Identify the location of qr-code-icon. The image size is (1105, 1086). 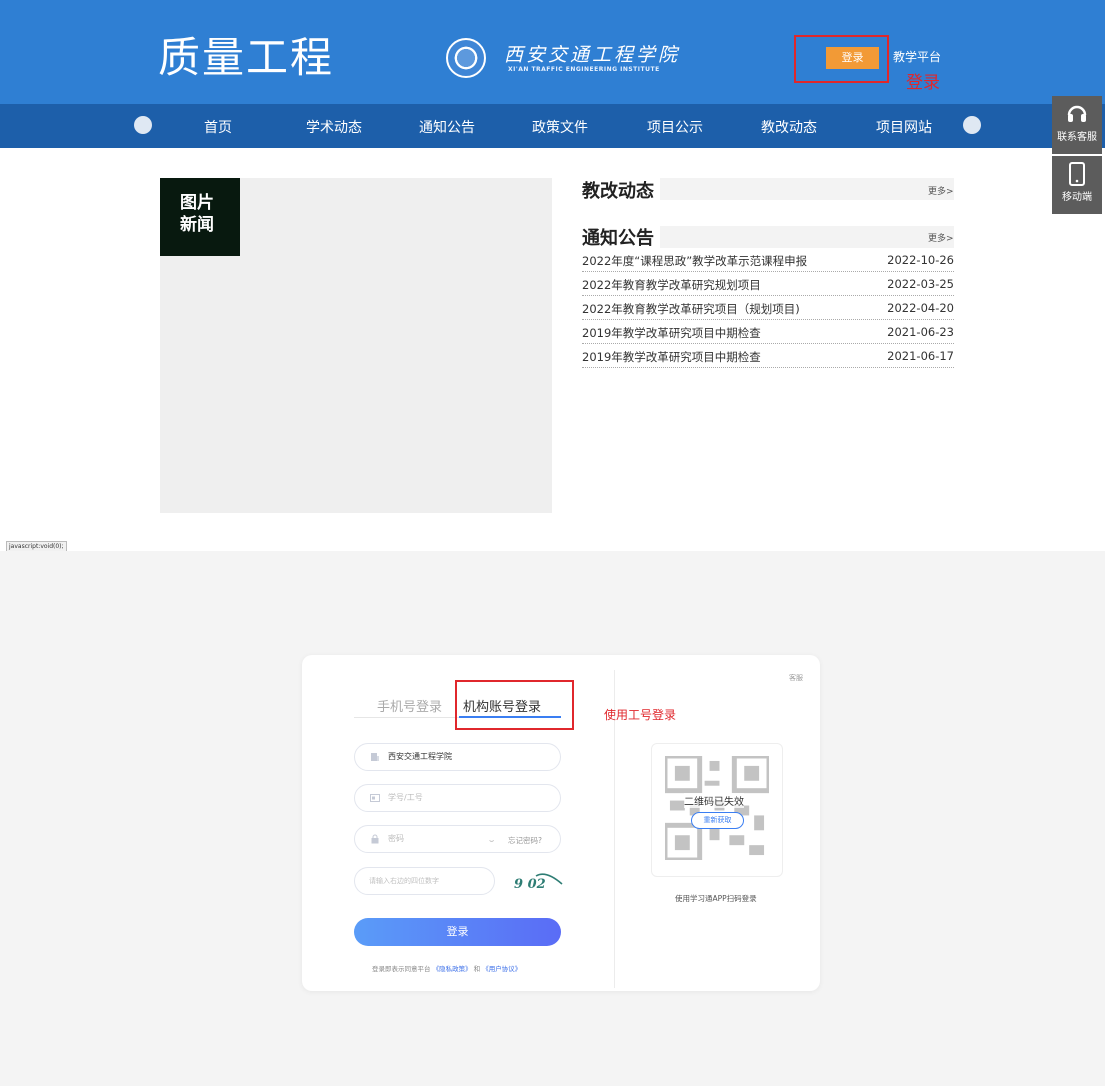
(717, 808).